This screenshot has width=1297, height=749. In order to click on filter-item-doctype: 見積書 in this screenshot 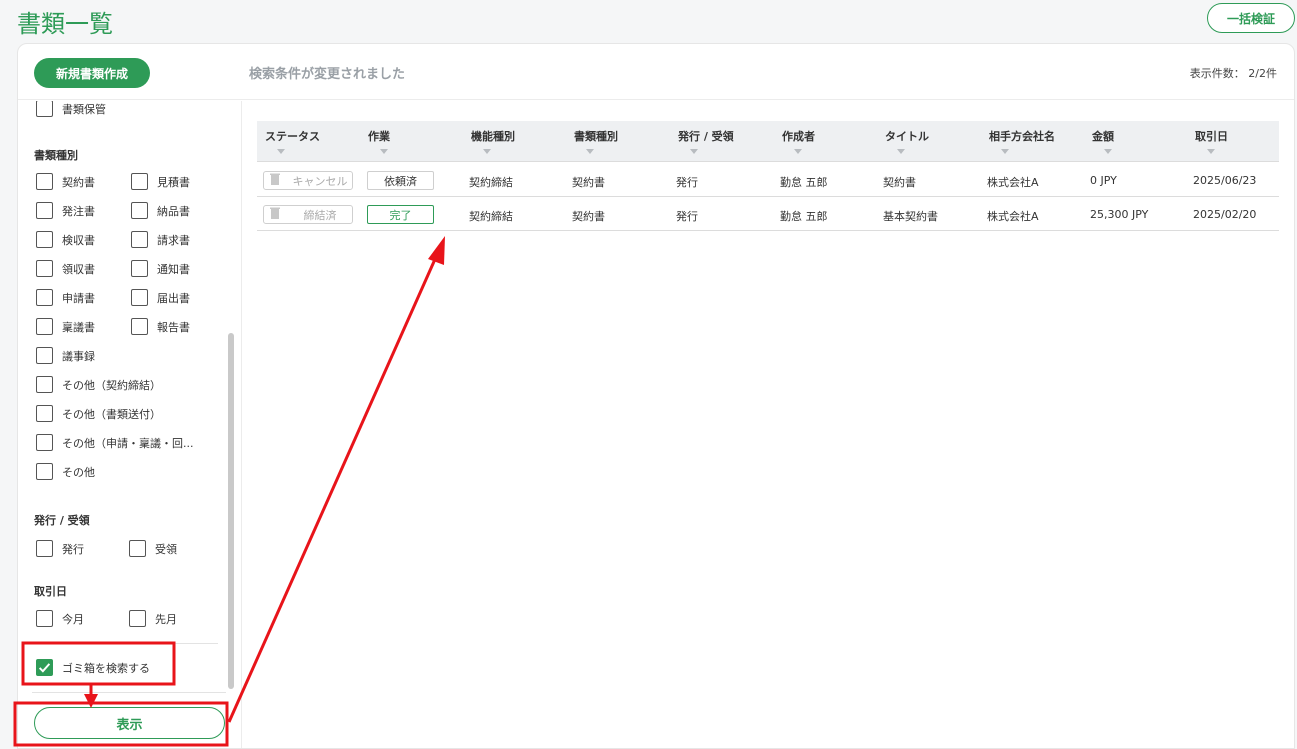, I will do `click(160, 181)`.